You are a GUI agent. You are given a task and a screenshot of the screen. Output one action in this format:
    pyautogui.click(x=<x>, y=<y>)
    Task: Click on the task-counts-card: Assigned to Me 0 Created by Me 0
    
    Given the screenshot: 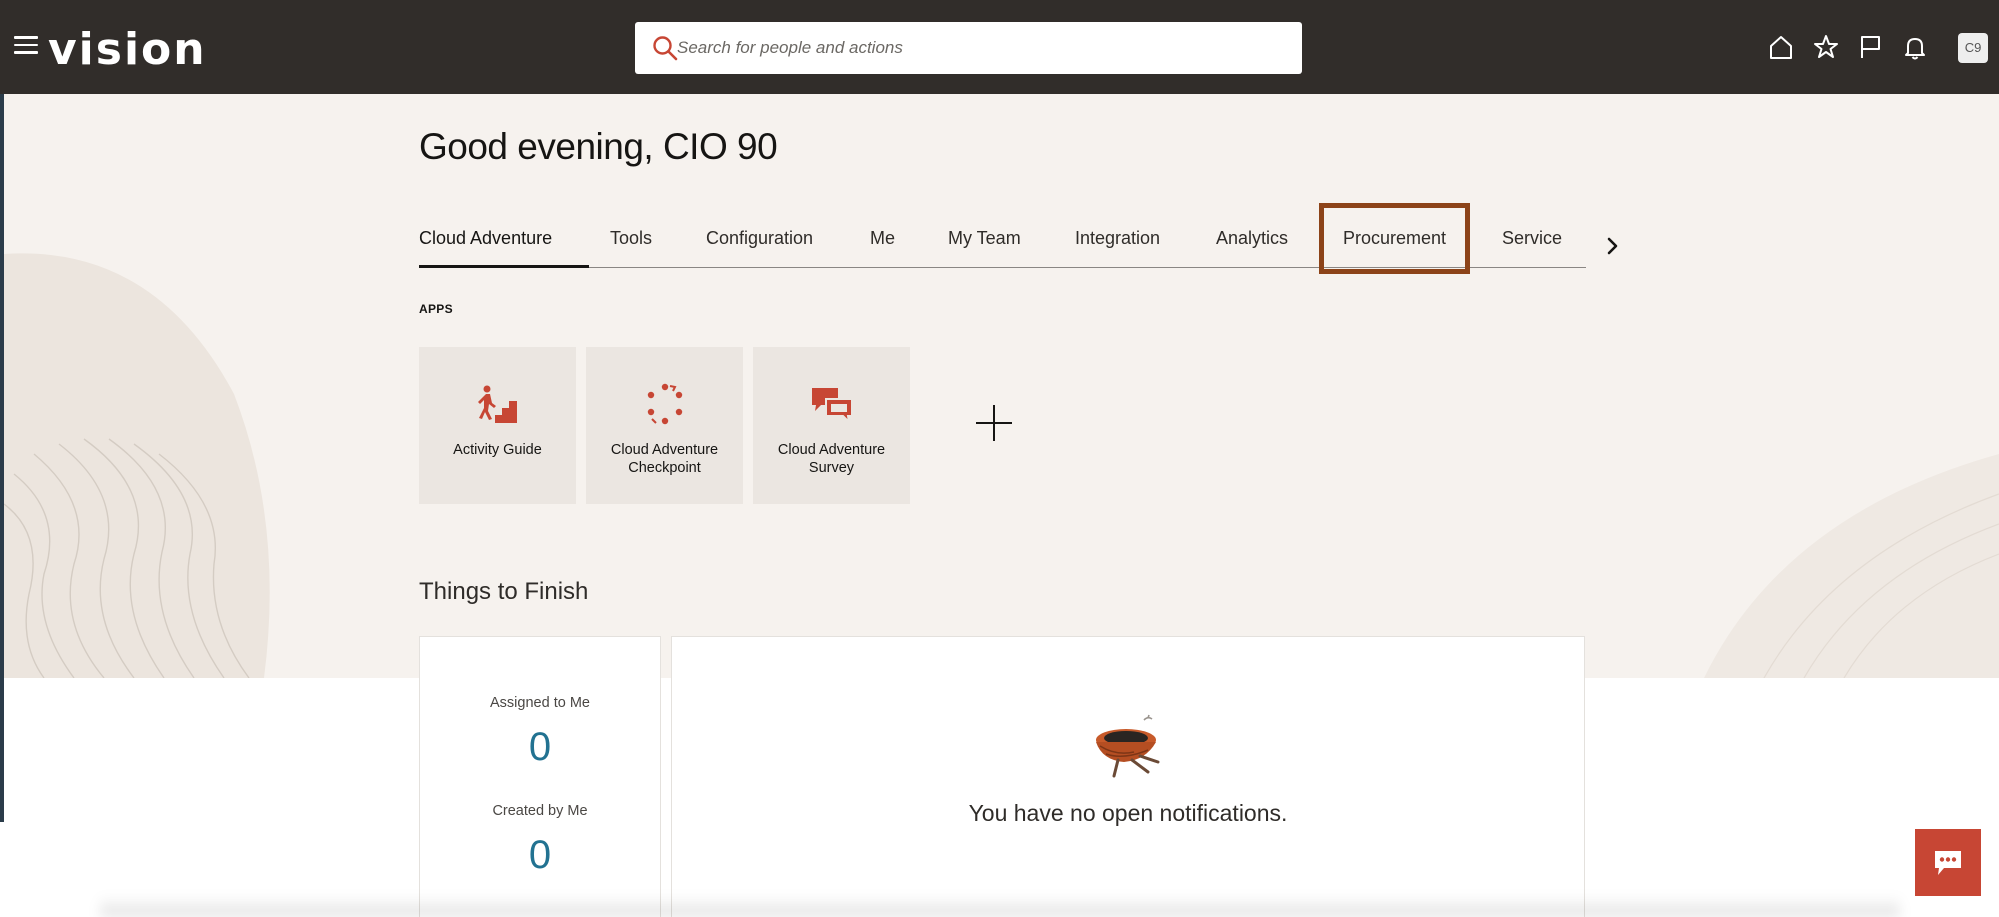 What is the action you would take?
    pyautogui.click(x=540, y=776)
    